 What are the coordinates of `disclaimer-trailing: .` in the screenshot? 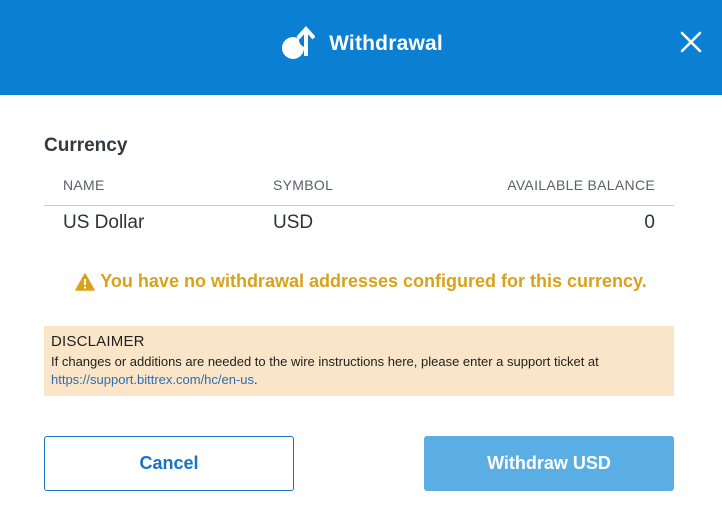 It's located at (256, 379).